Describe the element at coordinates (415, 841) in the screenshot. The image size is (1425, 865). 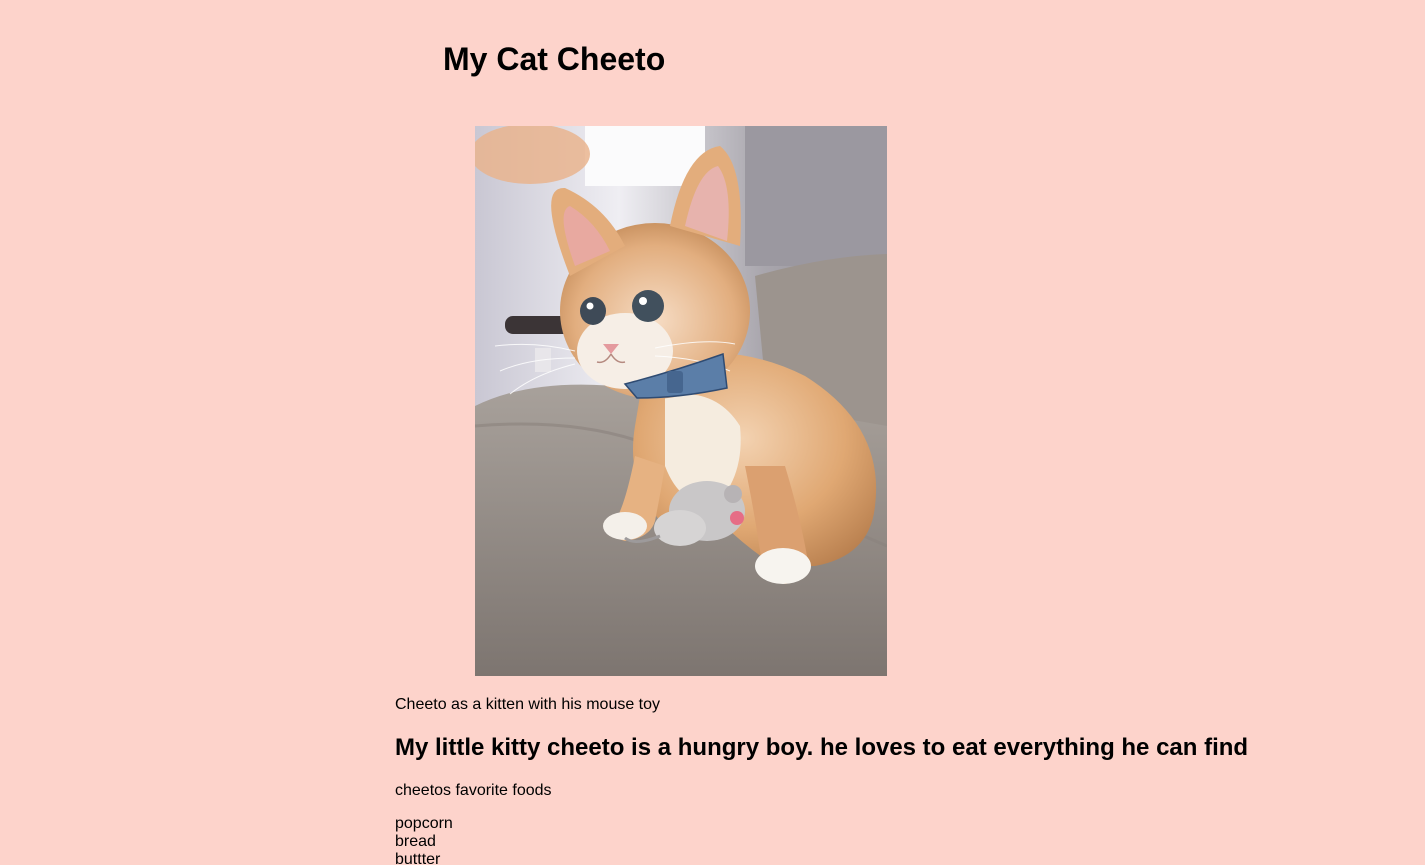
I see `list-item: bread` at that location.